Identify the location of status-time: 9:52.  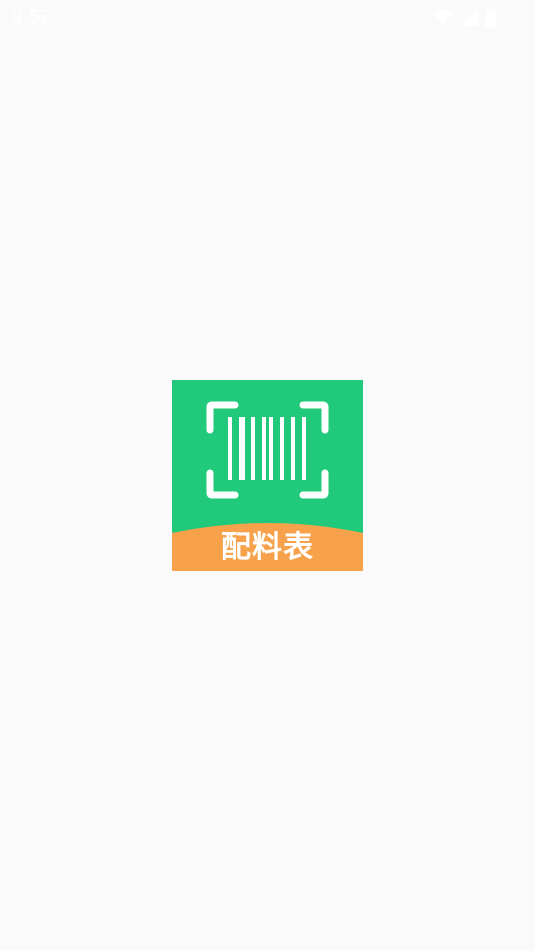
(31, 17).